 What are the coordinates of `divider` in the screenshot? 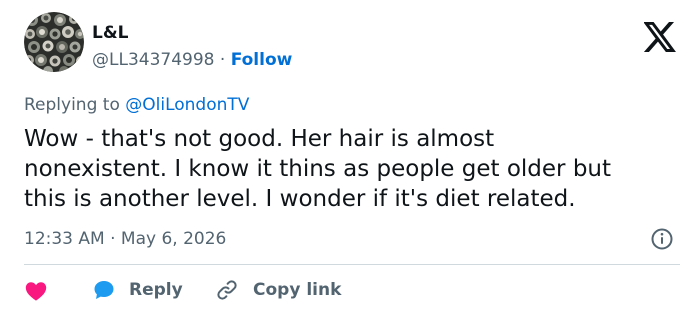 It's located at (352, 264).